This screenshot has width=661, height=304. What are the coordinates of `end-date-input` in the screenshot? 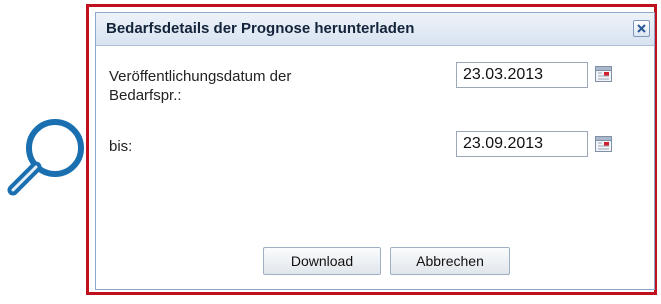 It's located at (522, 144).